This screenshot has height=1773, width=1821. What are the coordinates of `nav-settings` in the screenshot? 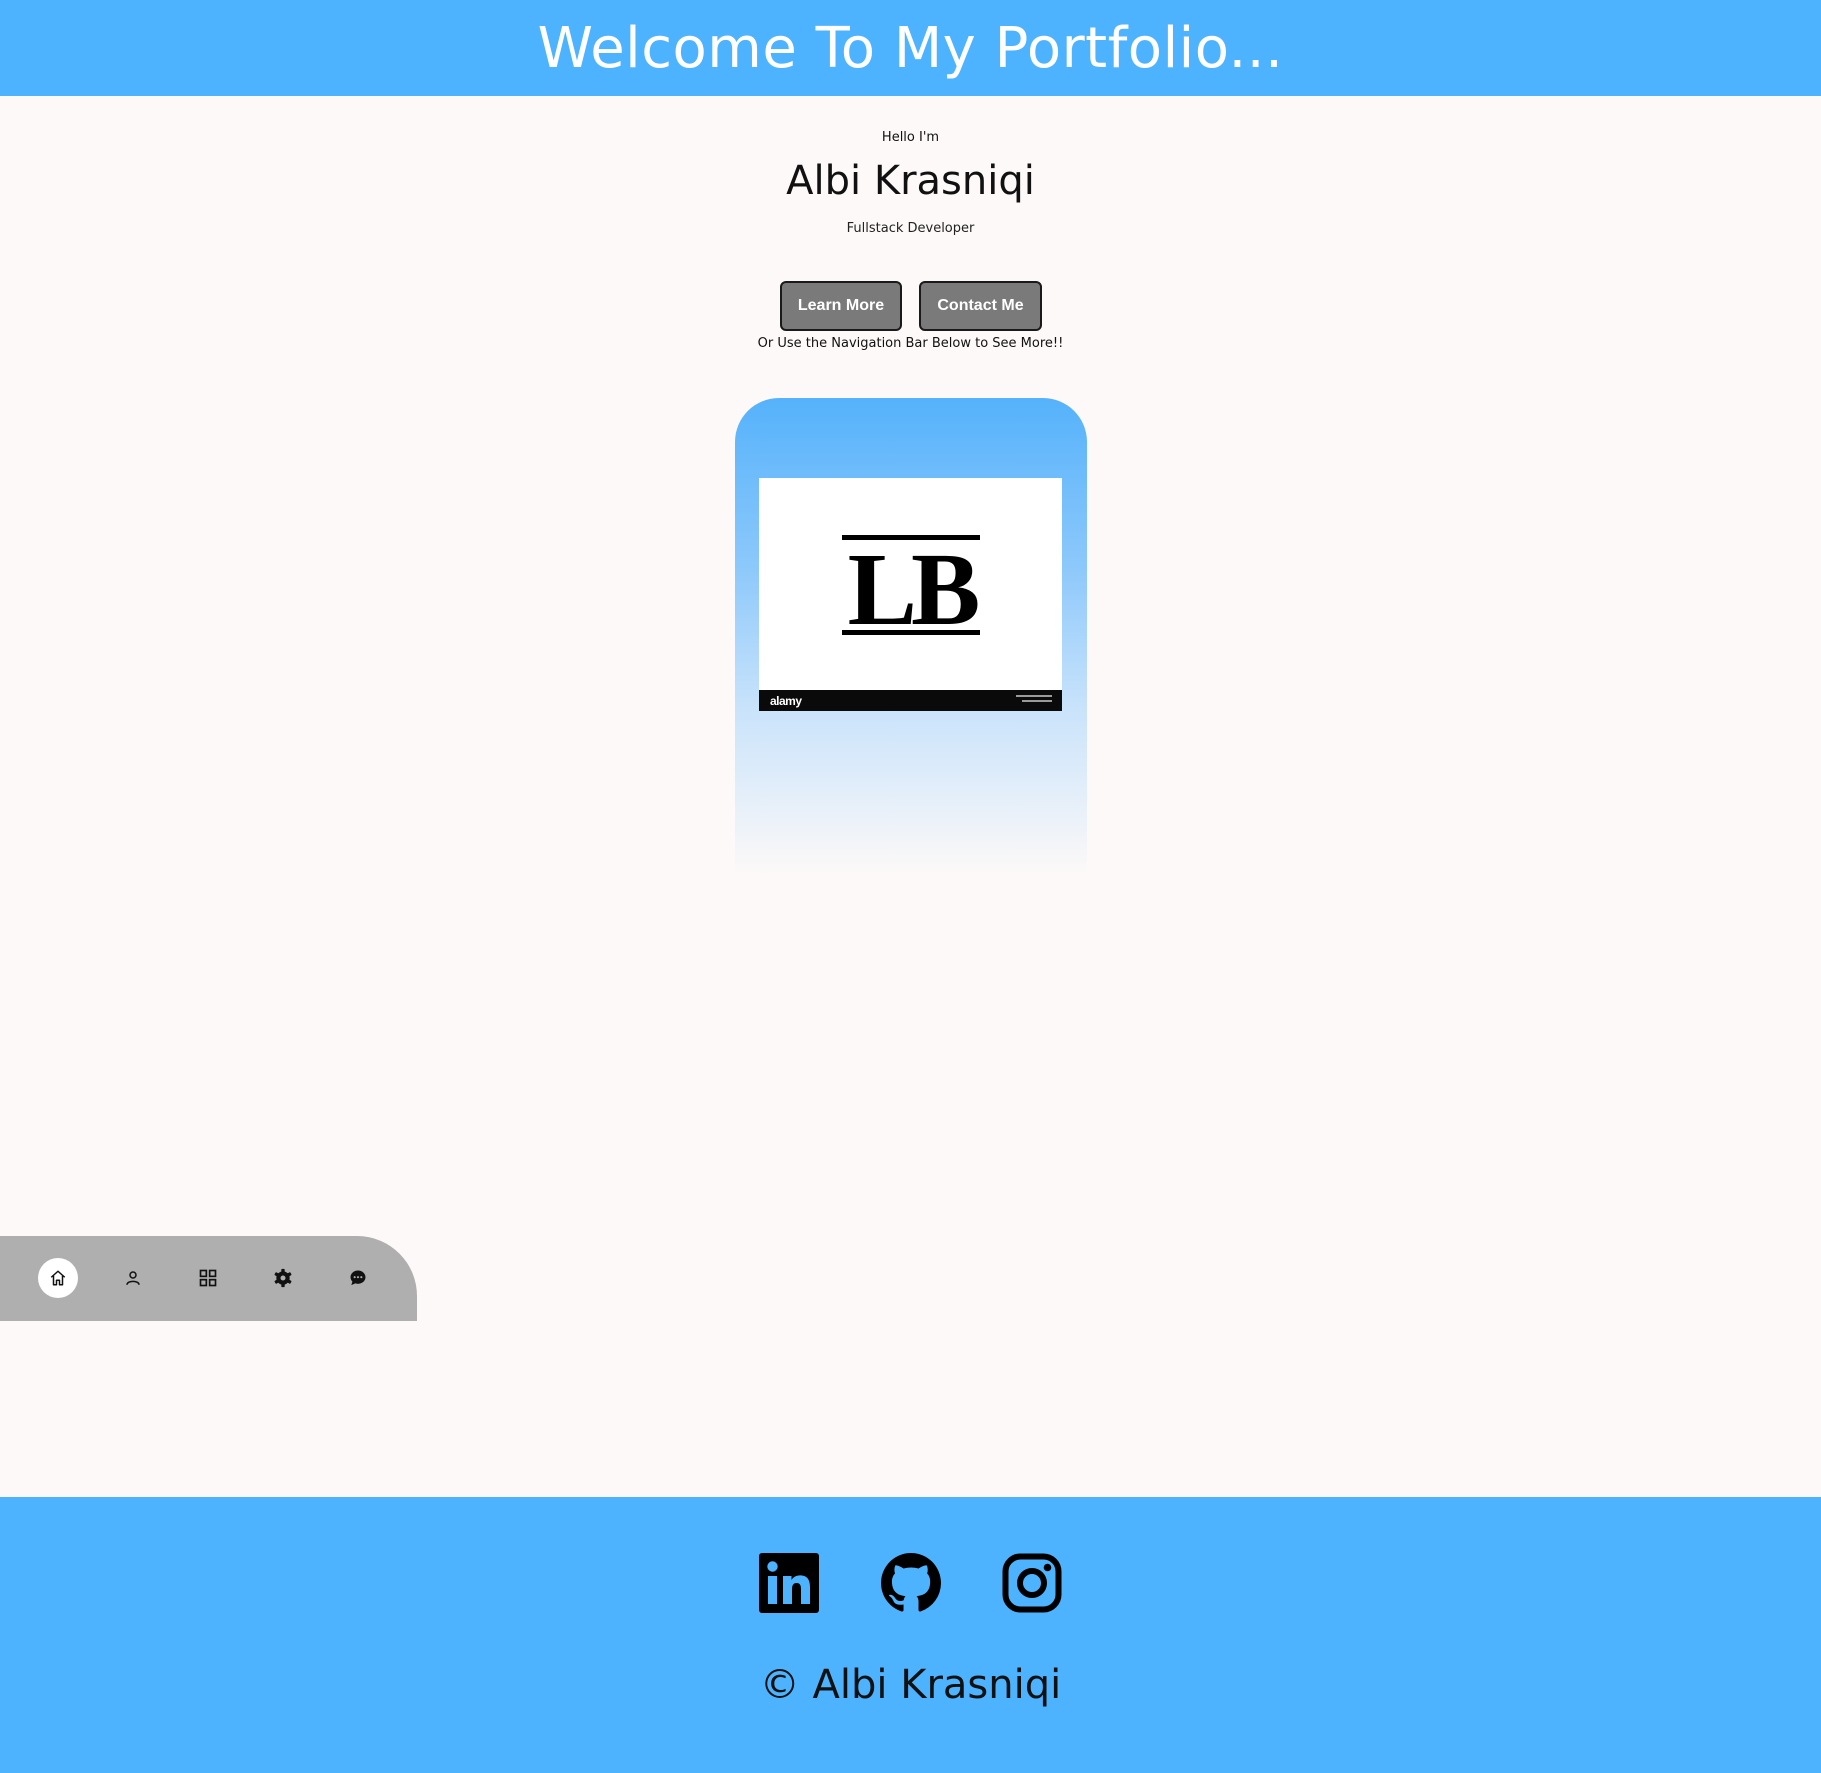 It's located at (283, 1278).